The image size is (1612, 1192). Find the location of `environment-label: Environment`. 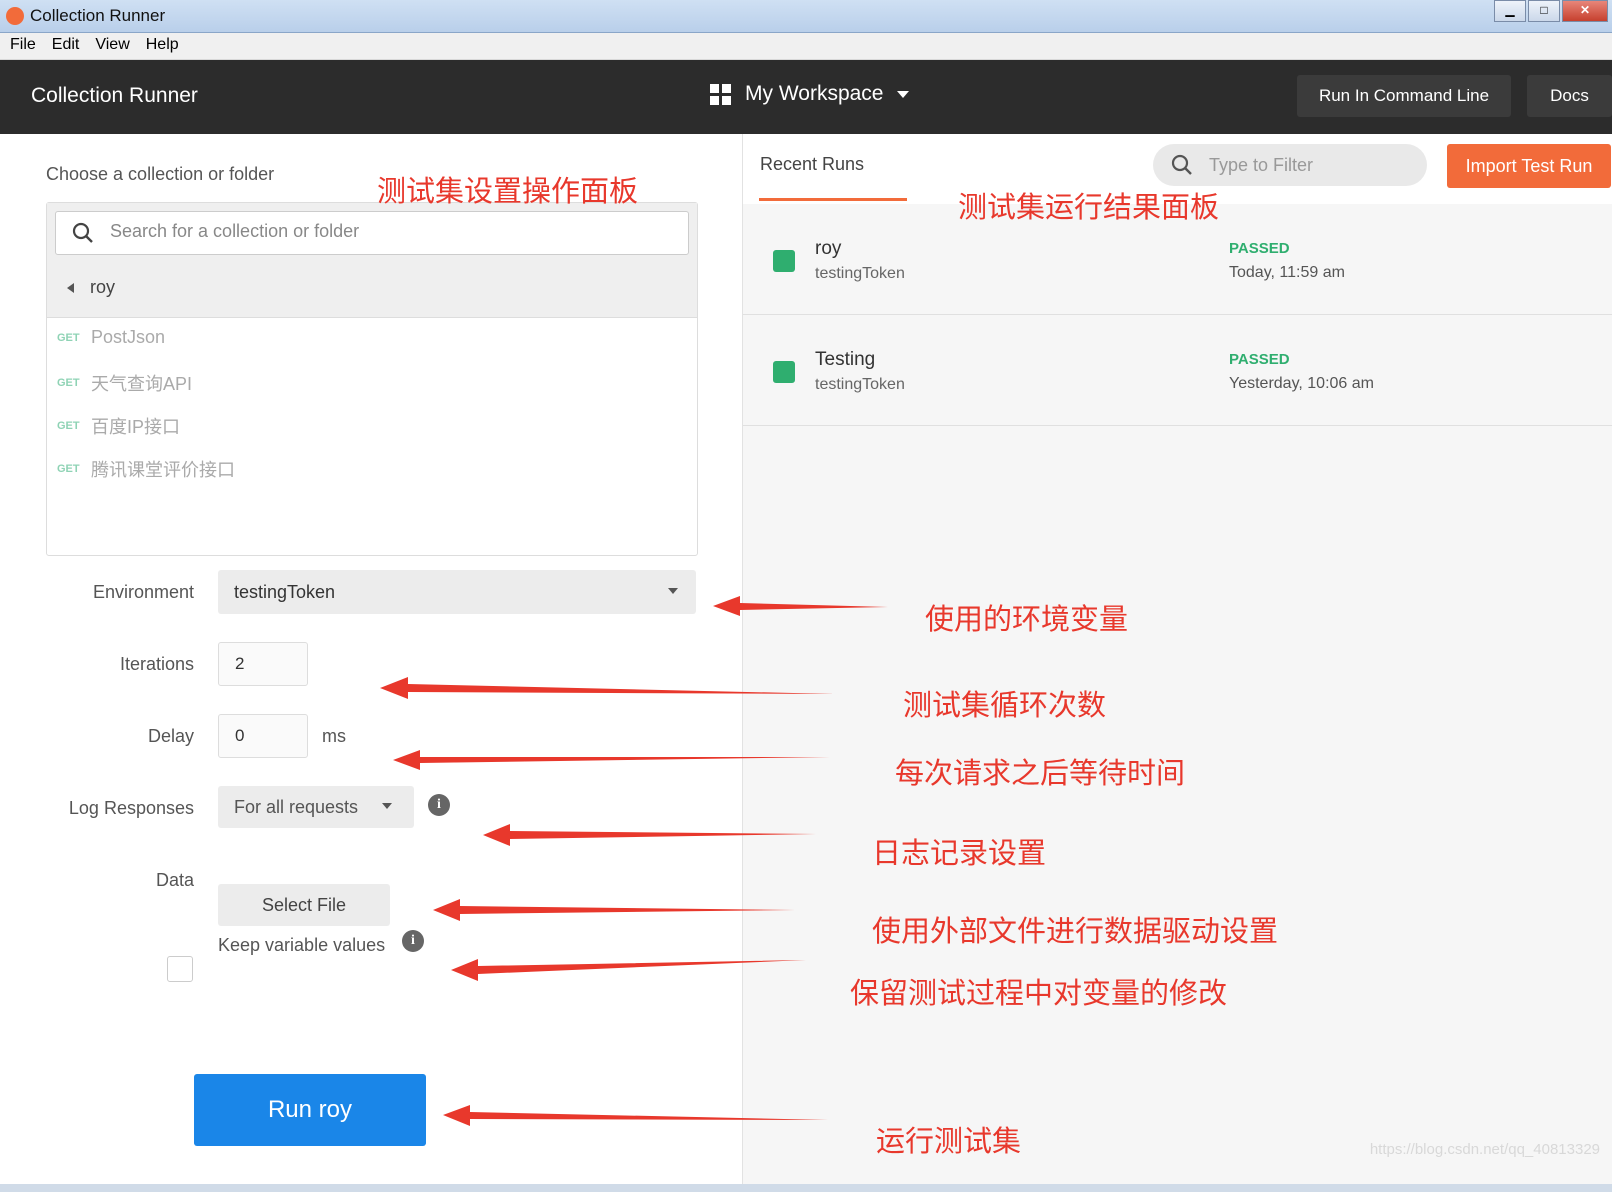

environment-label: Environment is located at coordinates (143, 592).